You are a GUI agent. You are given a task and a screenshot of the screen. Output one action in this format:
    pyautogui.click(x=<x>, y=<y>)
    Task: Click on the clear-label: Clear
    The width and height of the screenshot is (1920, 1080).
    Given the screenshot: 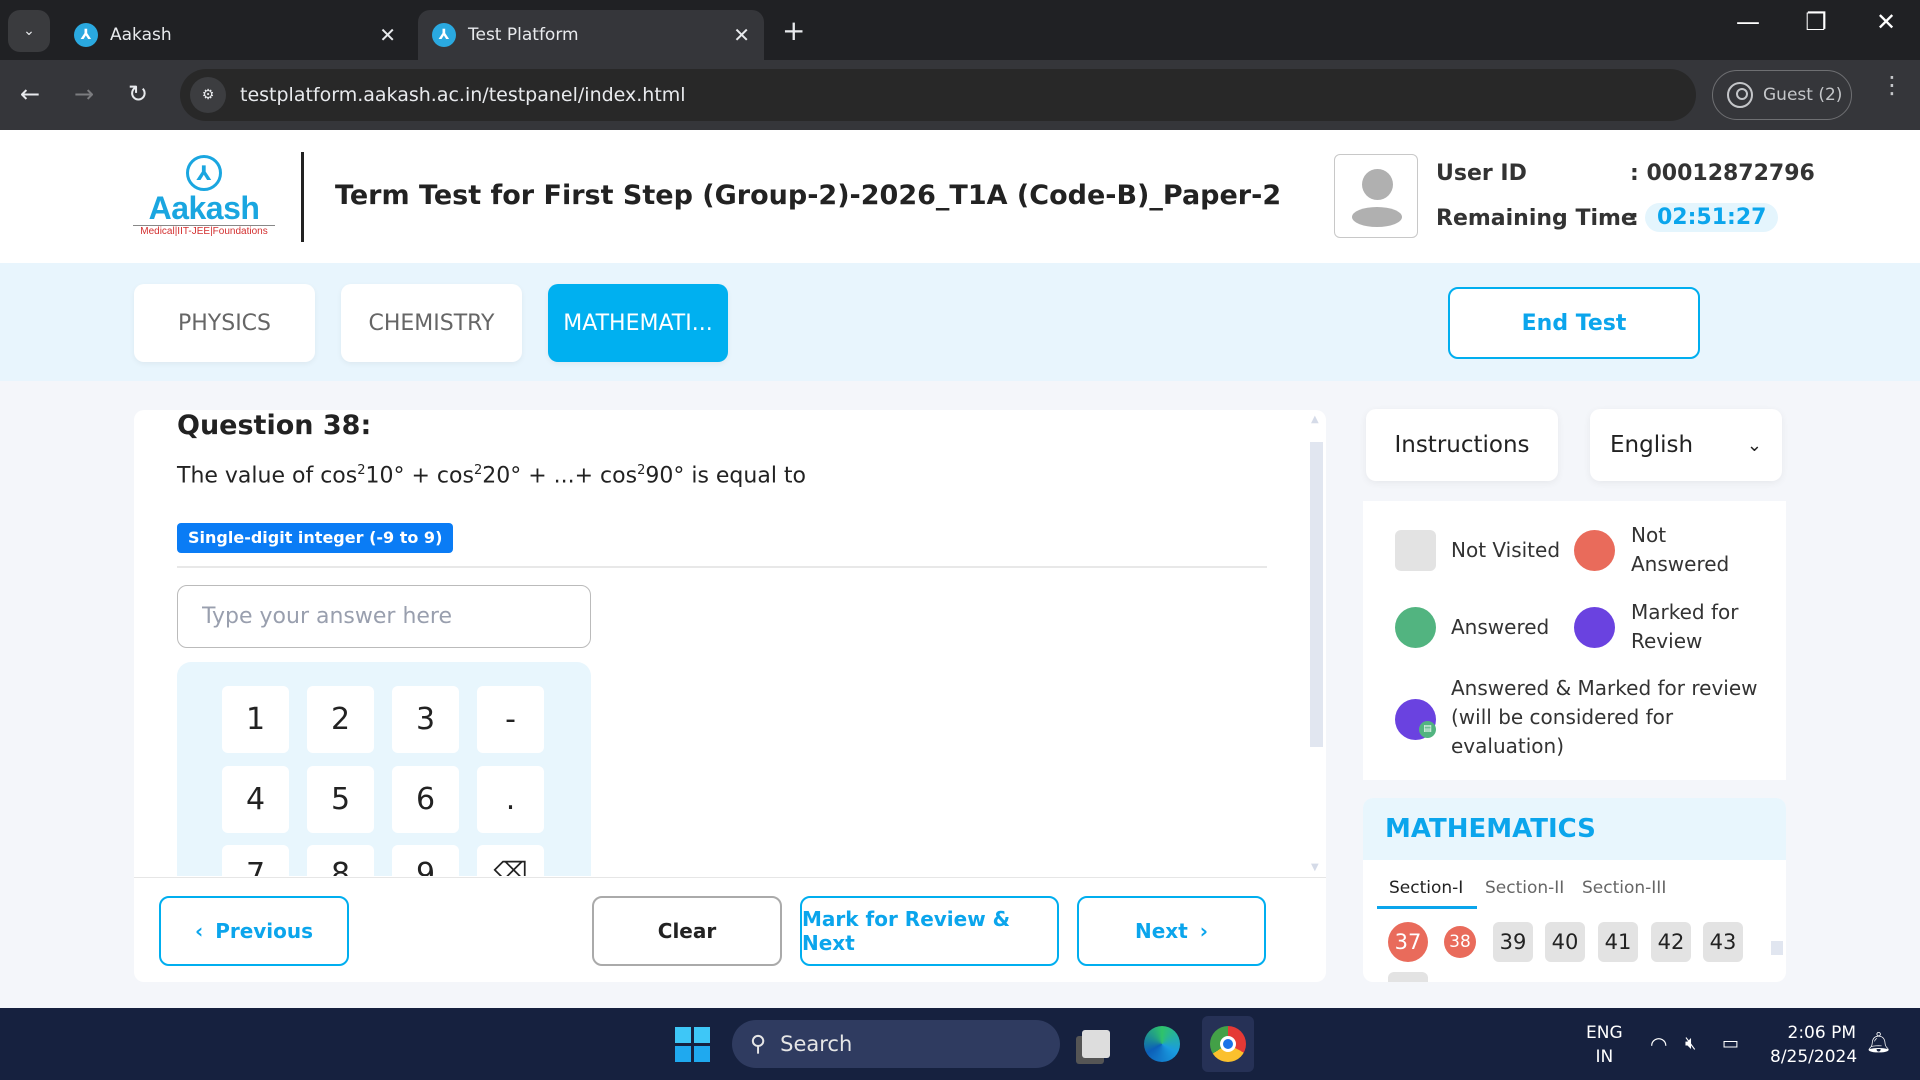 What is the action you would take?
    pyautogui.click(x=687, y=931)
    